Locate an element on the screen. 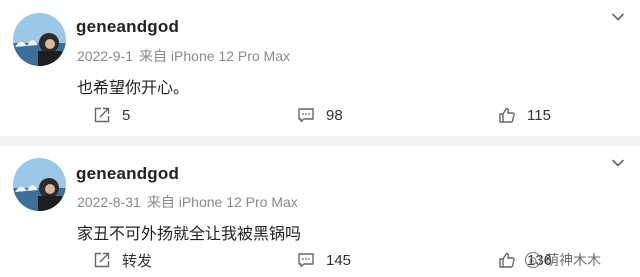  post-meta: 2022-8-31 来自 iPhone 12 Pro Max is located at coordinates (190, 202).